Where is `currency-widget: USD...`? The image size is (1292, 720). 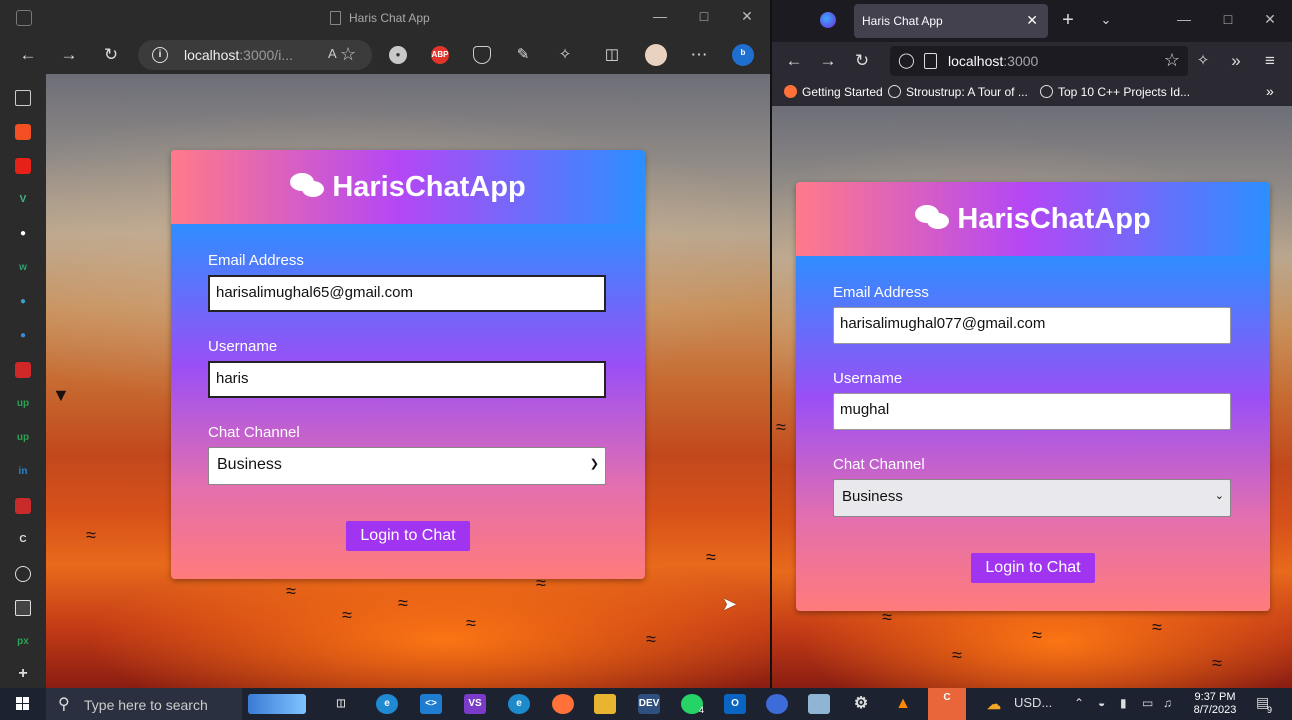
currency-widget: USD... is located at coordinates (1033, 702).